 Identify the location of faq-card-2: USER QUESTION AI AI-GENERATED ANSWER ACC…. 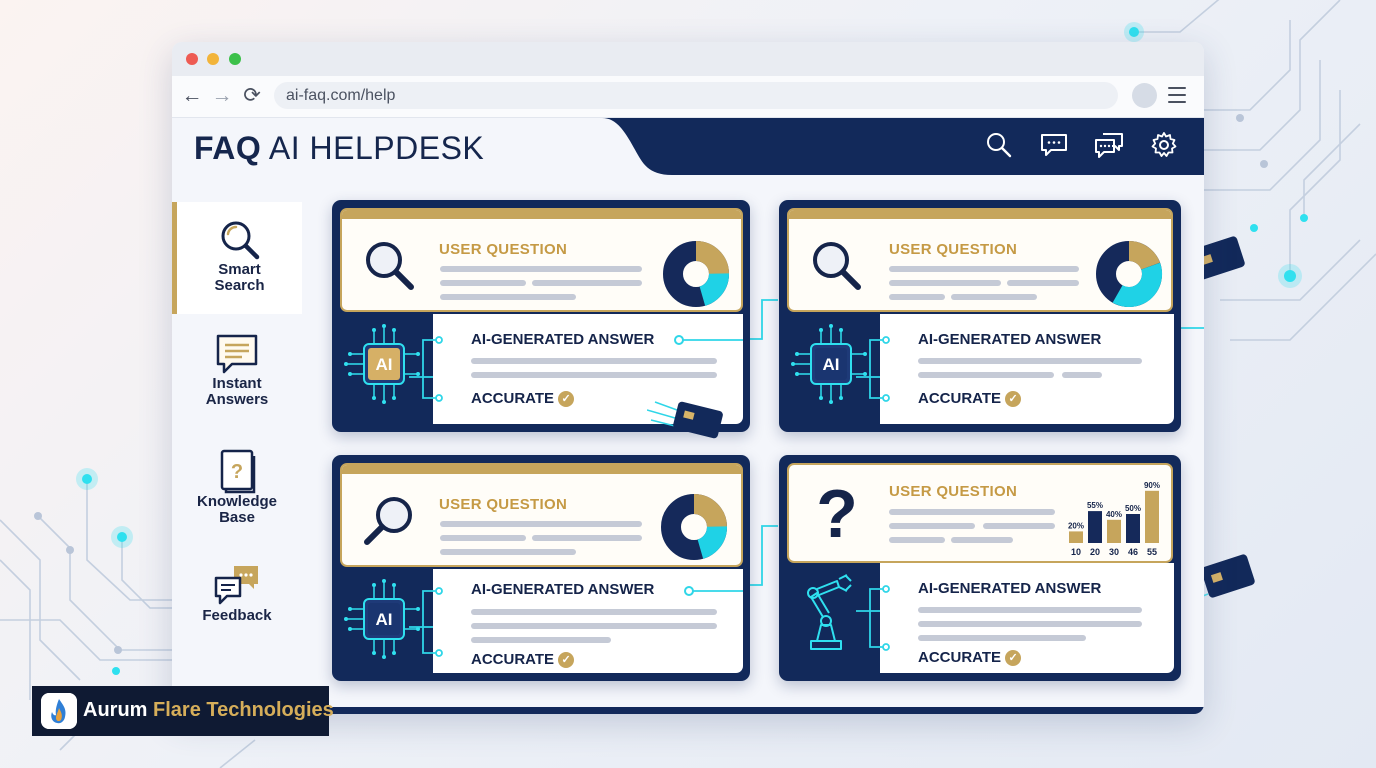
(980, 316).